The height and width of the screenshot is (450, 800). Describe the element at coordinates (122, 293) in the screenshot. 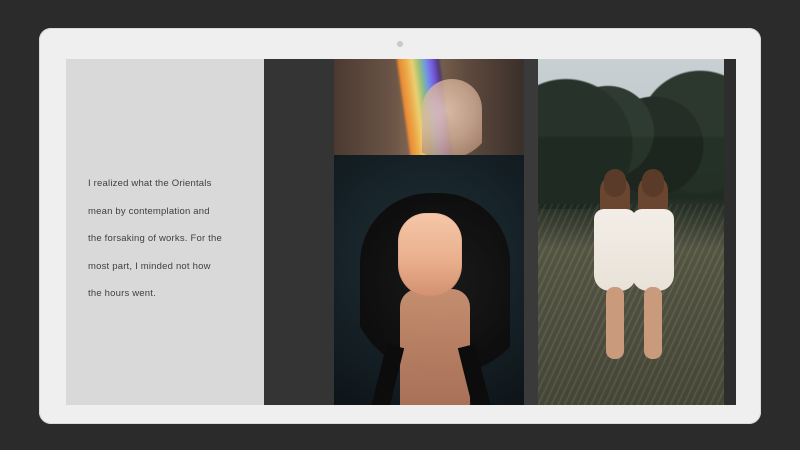

I see `quote-line-5: the hours went.` at that location.